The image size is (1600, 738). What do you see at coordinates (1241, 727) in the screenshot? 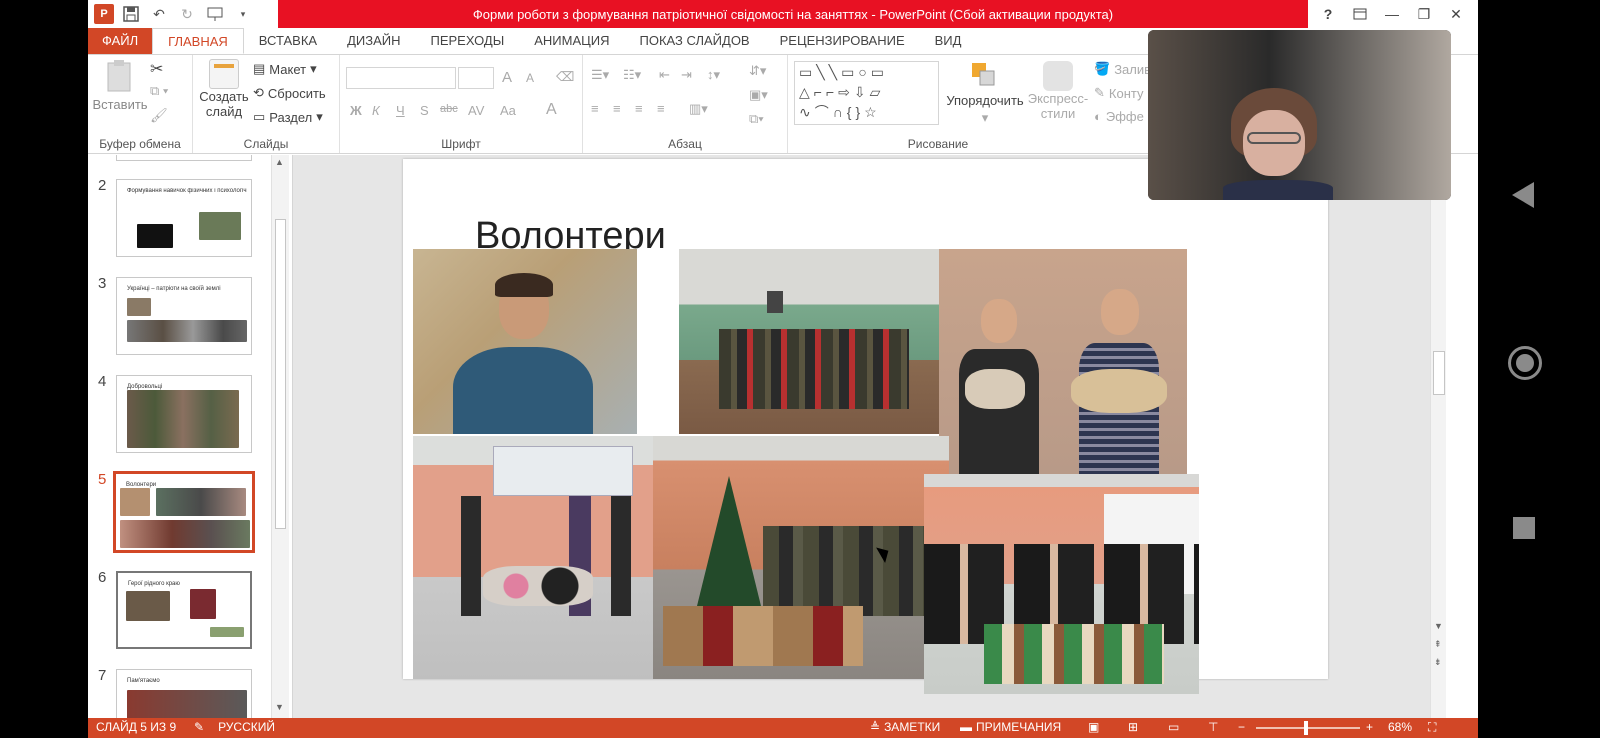
I see `zoom-out-icon: −` at bounding box center [1241, 727].